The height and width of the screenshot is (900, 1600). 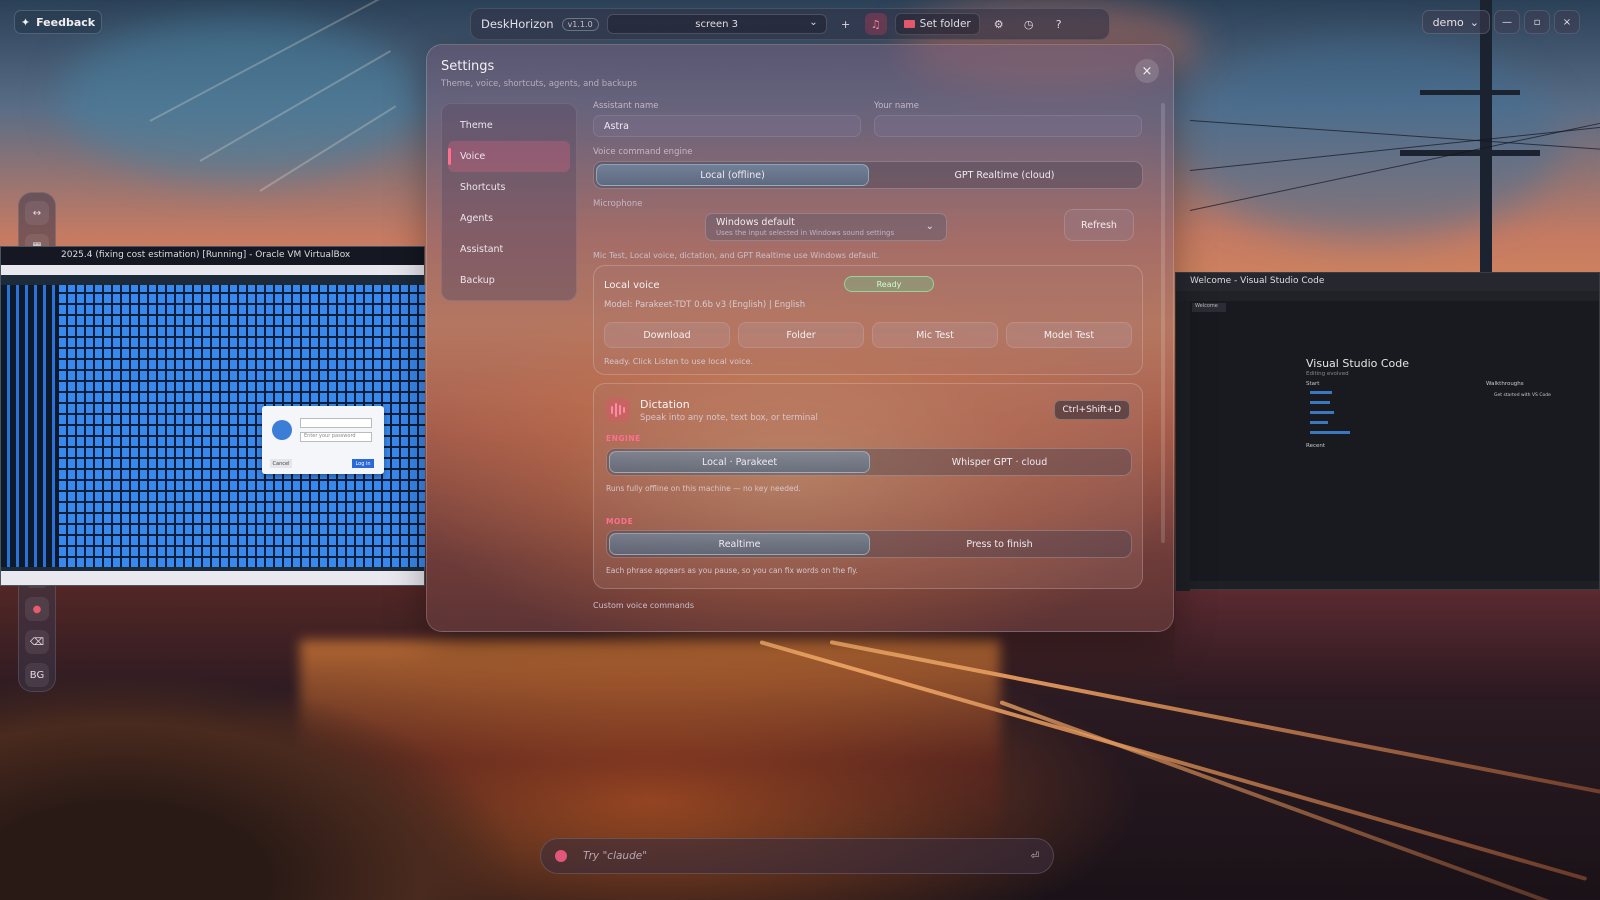 I want to click on help-button: ?, so click(x=1059, y=24).